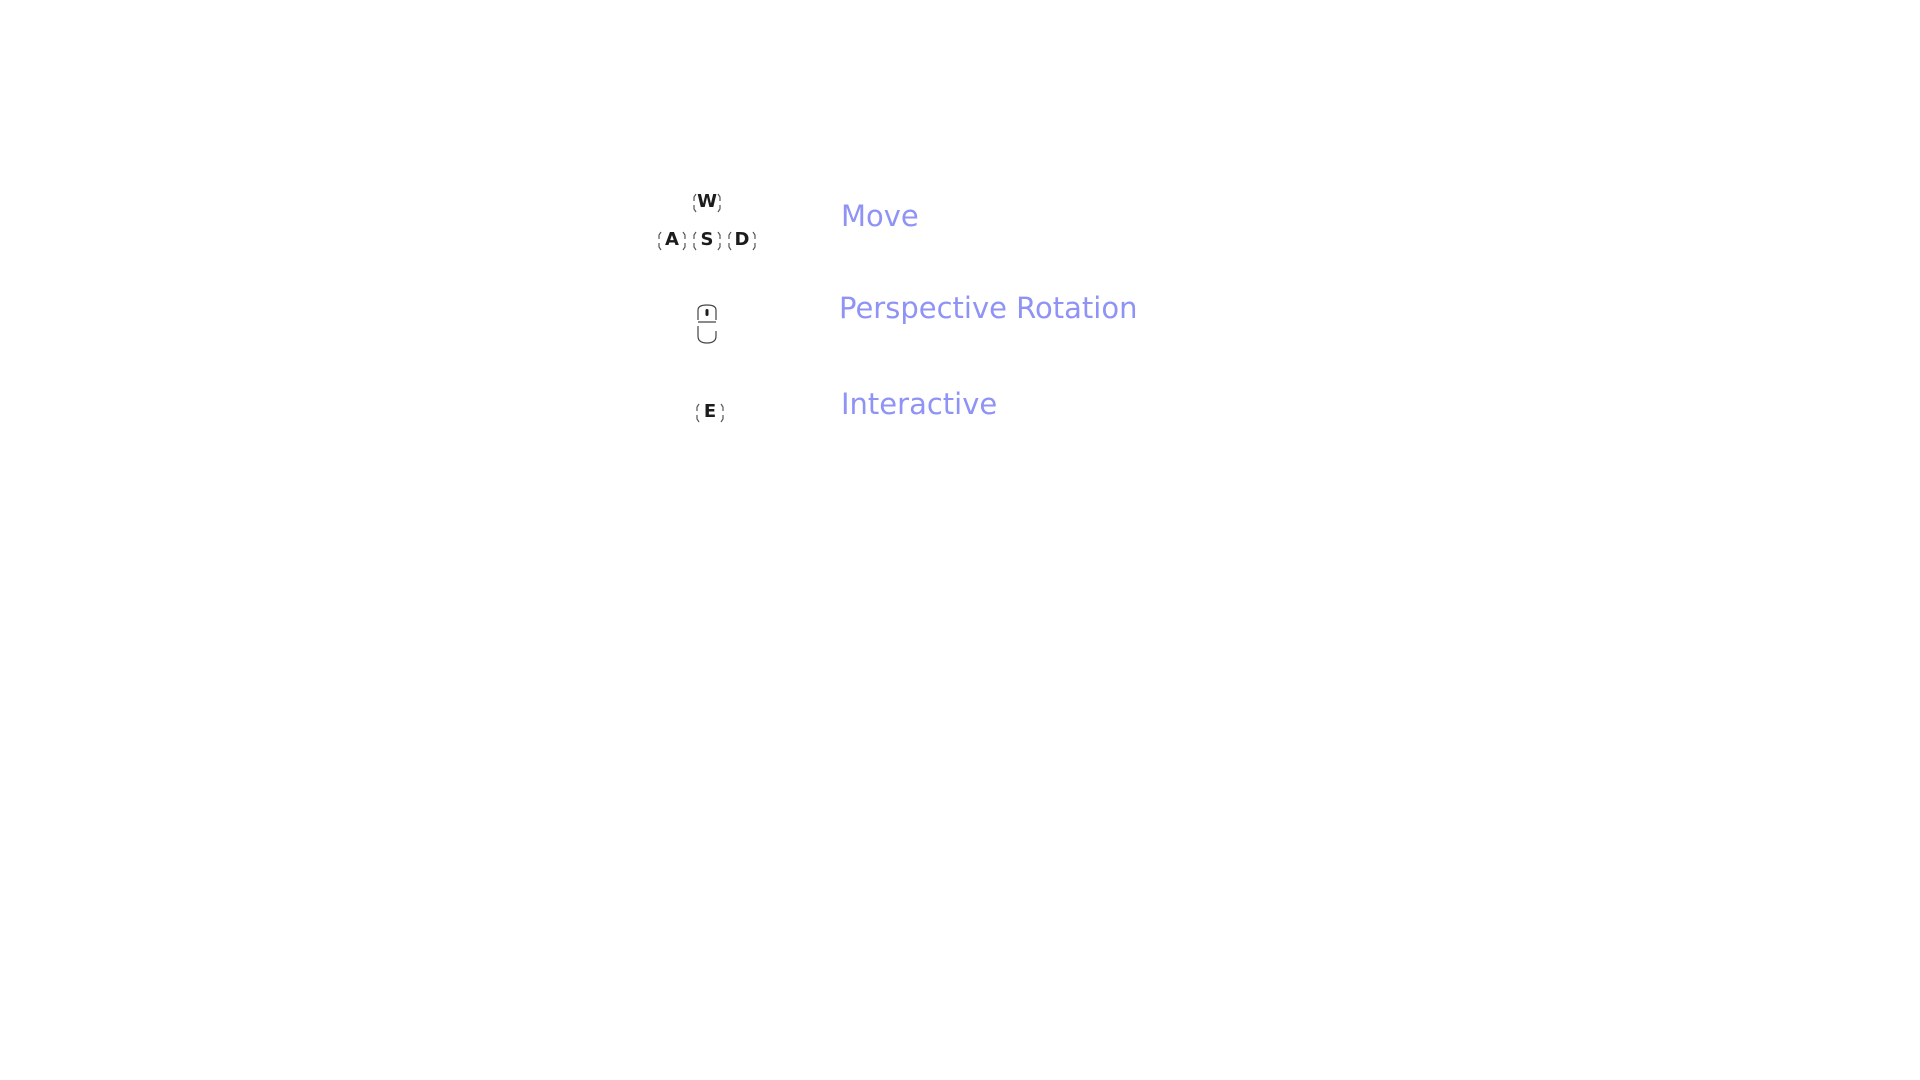  What do you see at coordinates (707, 324) in the screenshot?
I see `mouse-icon` at bounding box center [707, 324].